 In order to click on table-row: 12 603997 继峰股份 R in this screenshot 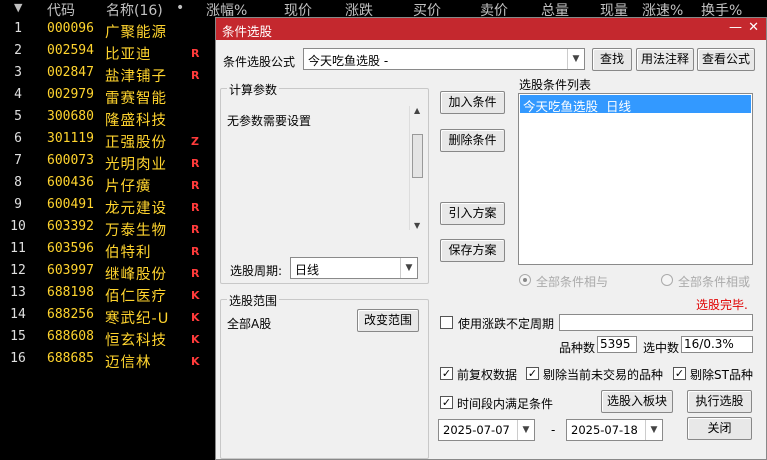, I will do `click(107, 272)`.